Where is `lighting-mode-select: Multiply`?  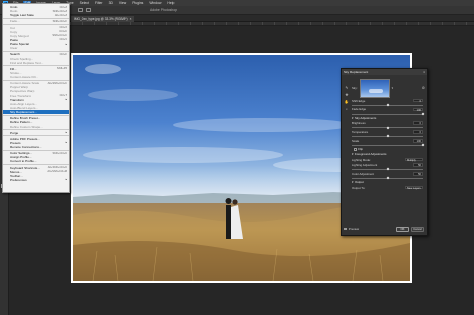 lighting-mode-select: Multiply is located at coordinates (414, 159).